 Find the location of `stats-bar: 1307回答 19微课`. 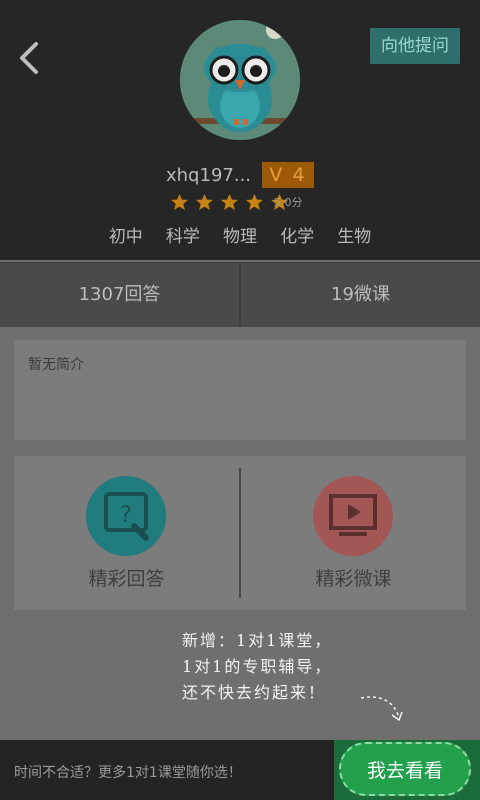

stats-bar: 1307回答 19微课 is located at coordinates (240, 294).